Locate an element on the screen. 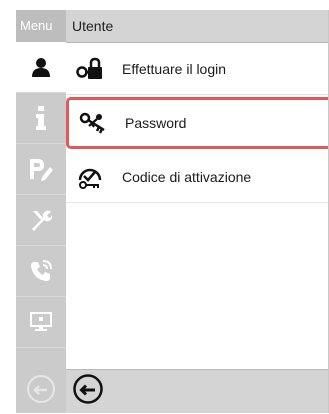 This screenshot has height=414, width=329. phone-icon is located at coordinates (41, 271).